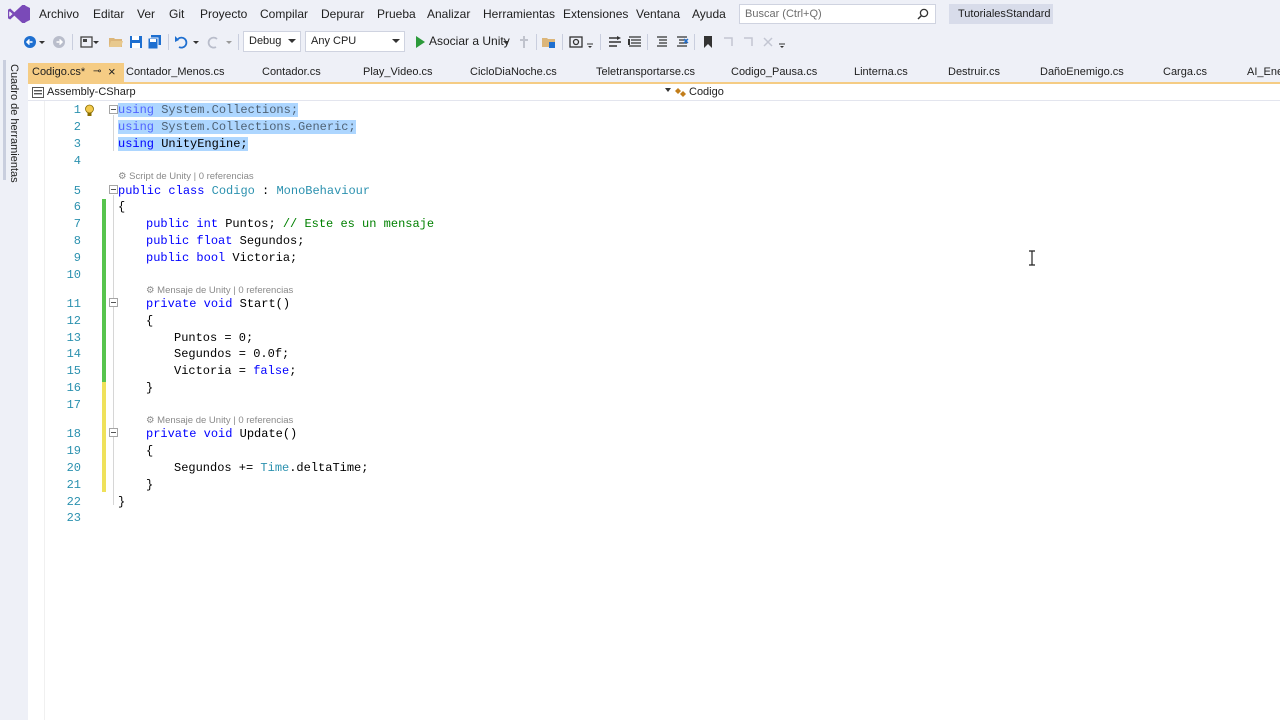  What do you see at coordinates (97, 71) in the screenshot?
I see `pin-icon: ⊸` at bounding box center [97, 71].